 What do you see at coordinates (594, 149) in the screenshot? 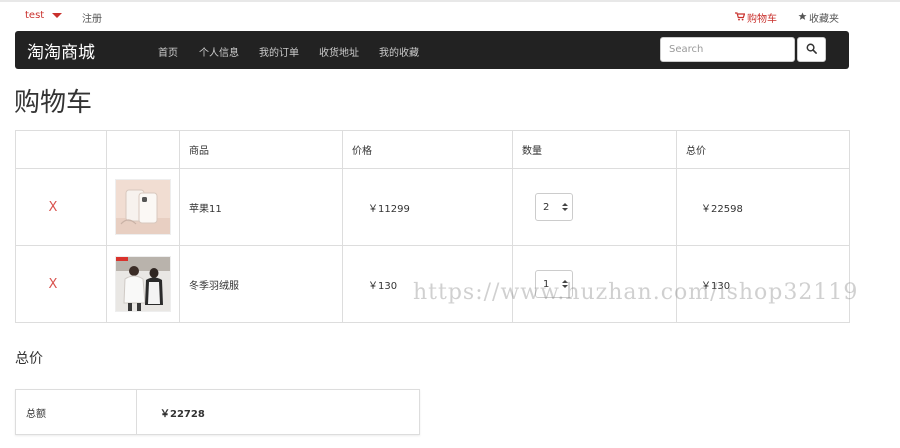
I see `column-header-quantity: 数量` at bounding box center [594, 149].